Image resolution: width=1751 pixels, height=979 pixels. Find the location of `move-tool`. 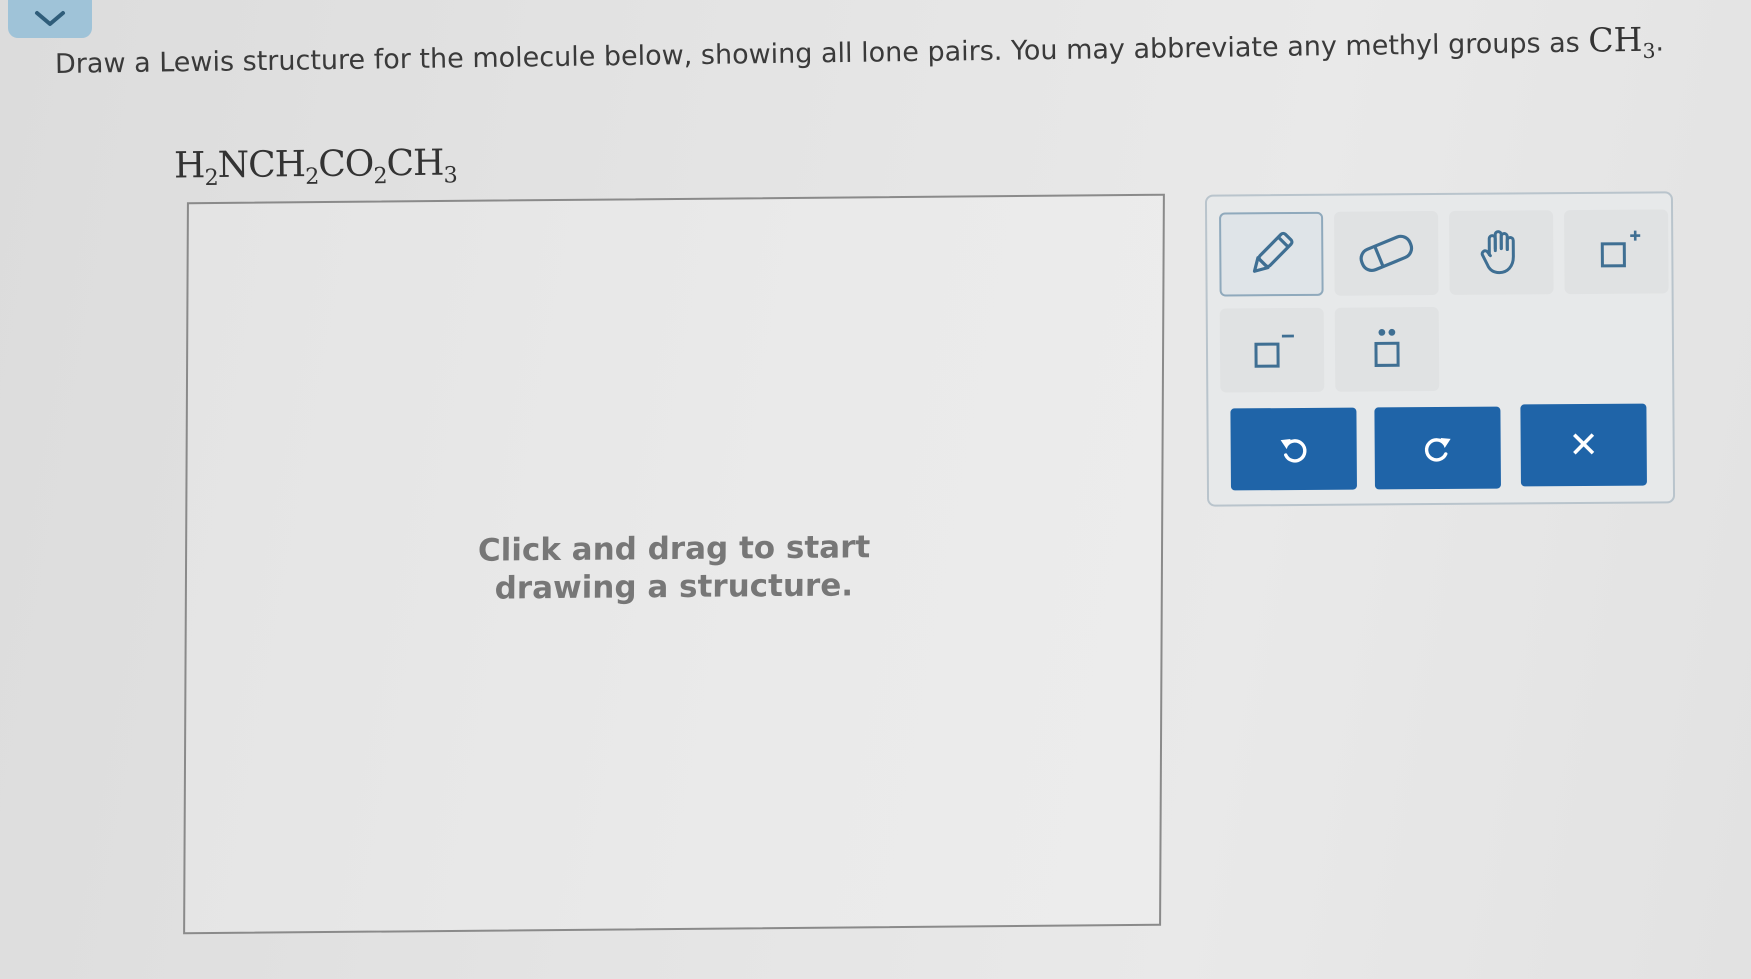

move-tool is located at coordinates (1501, 252).